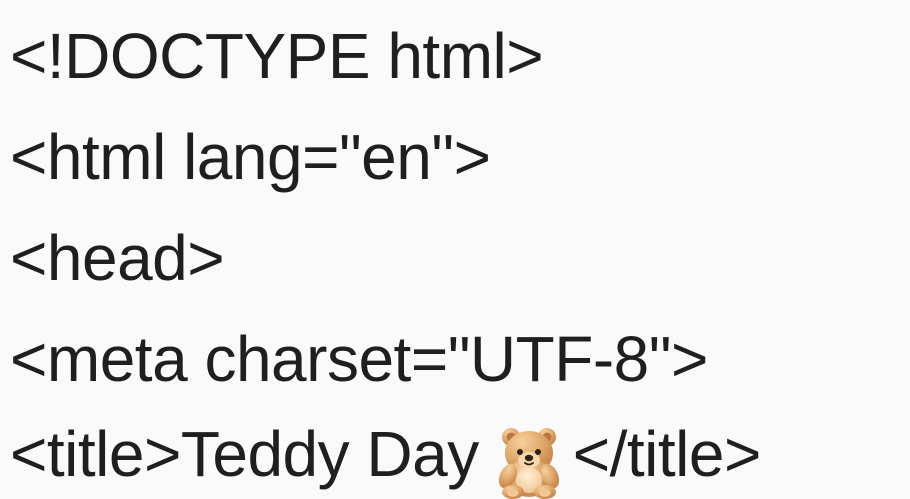  I want to click on meta-charset-text: <meta charset="UTF-8">, so click(359, 358).